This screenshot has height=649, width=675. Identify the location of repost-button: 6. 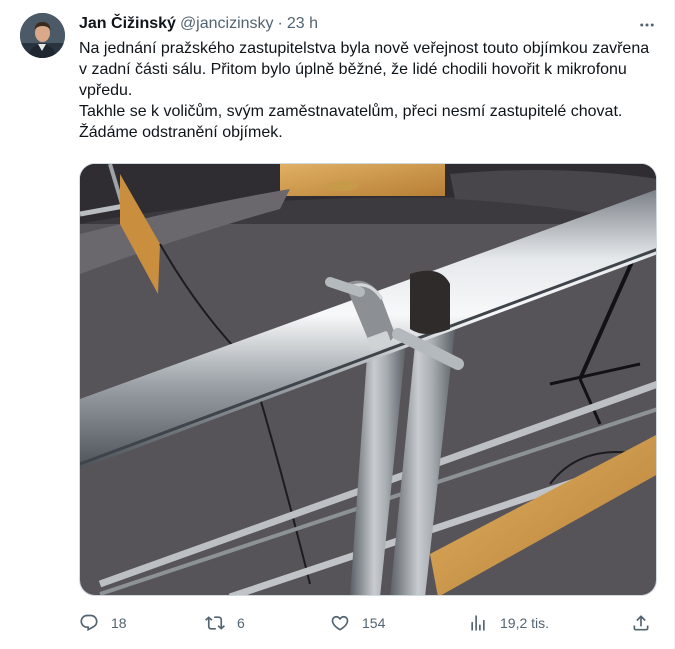
(225, 623).